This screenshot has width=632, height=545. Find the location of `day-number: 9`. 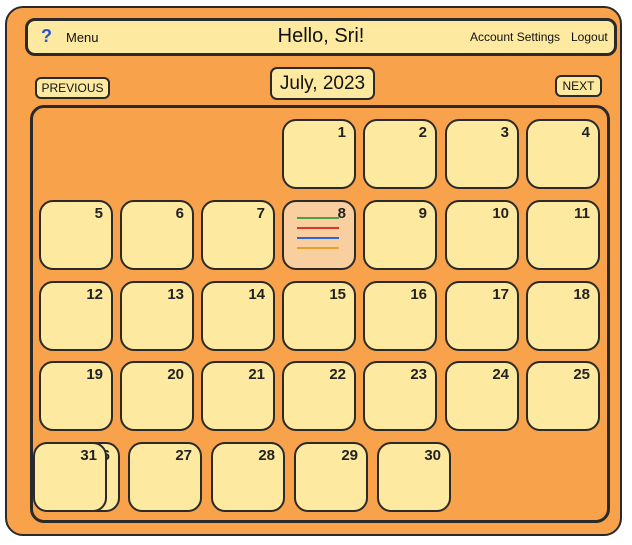

day-number: 9 is located at coordinates (422, 213).